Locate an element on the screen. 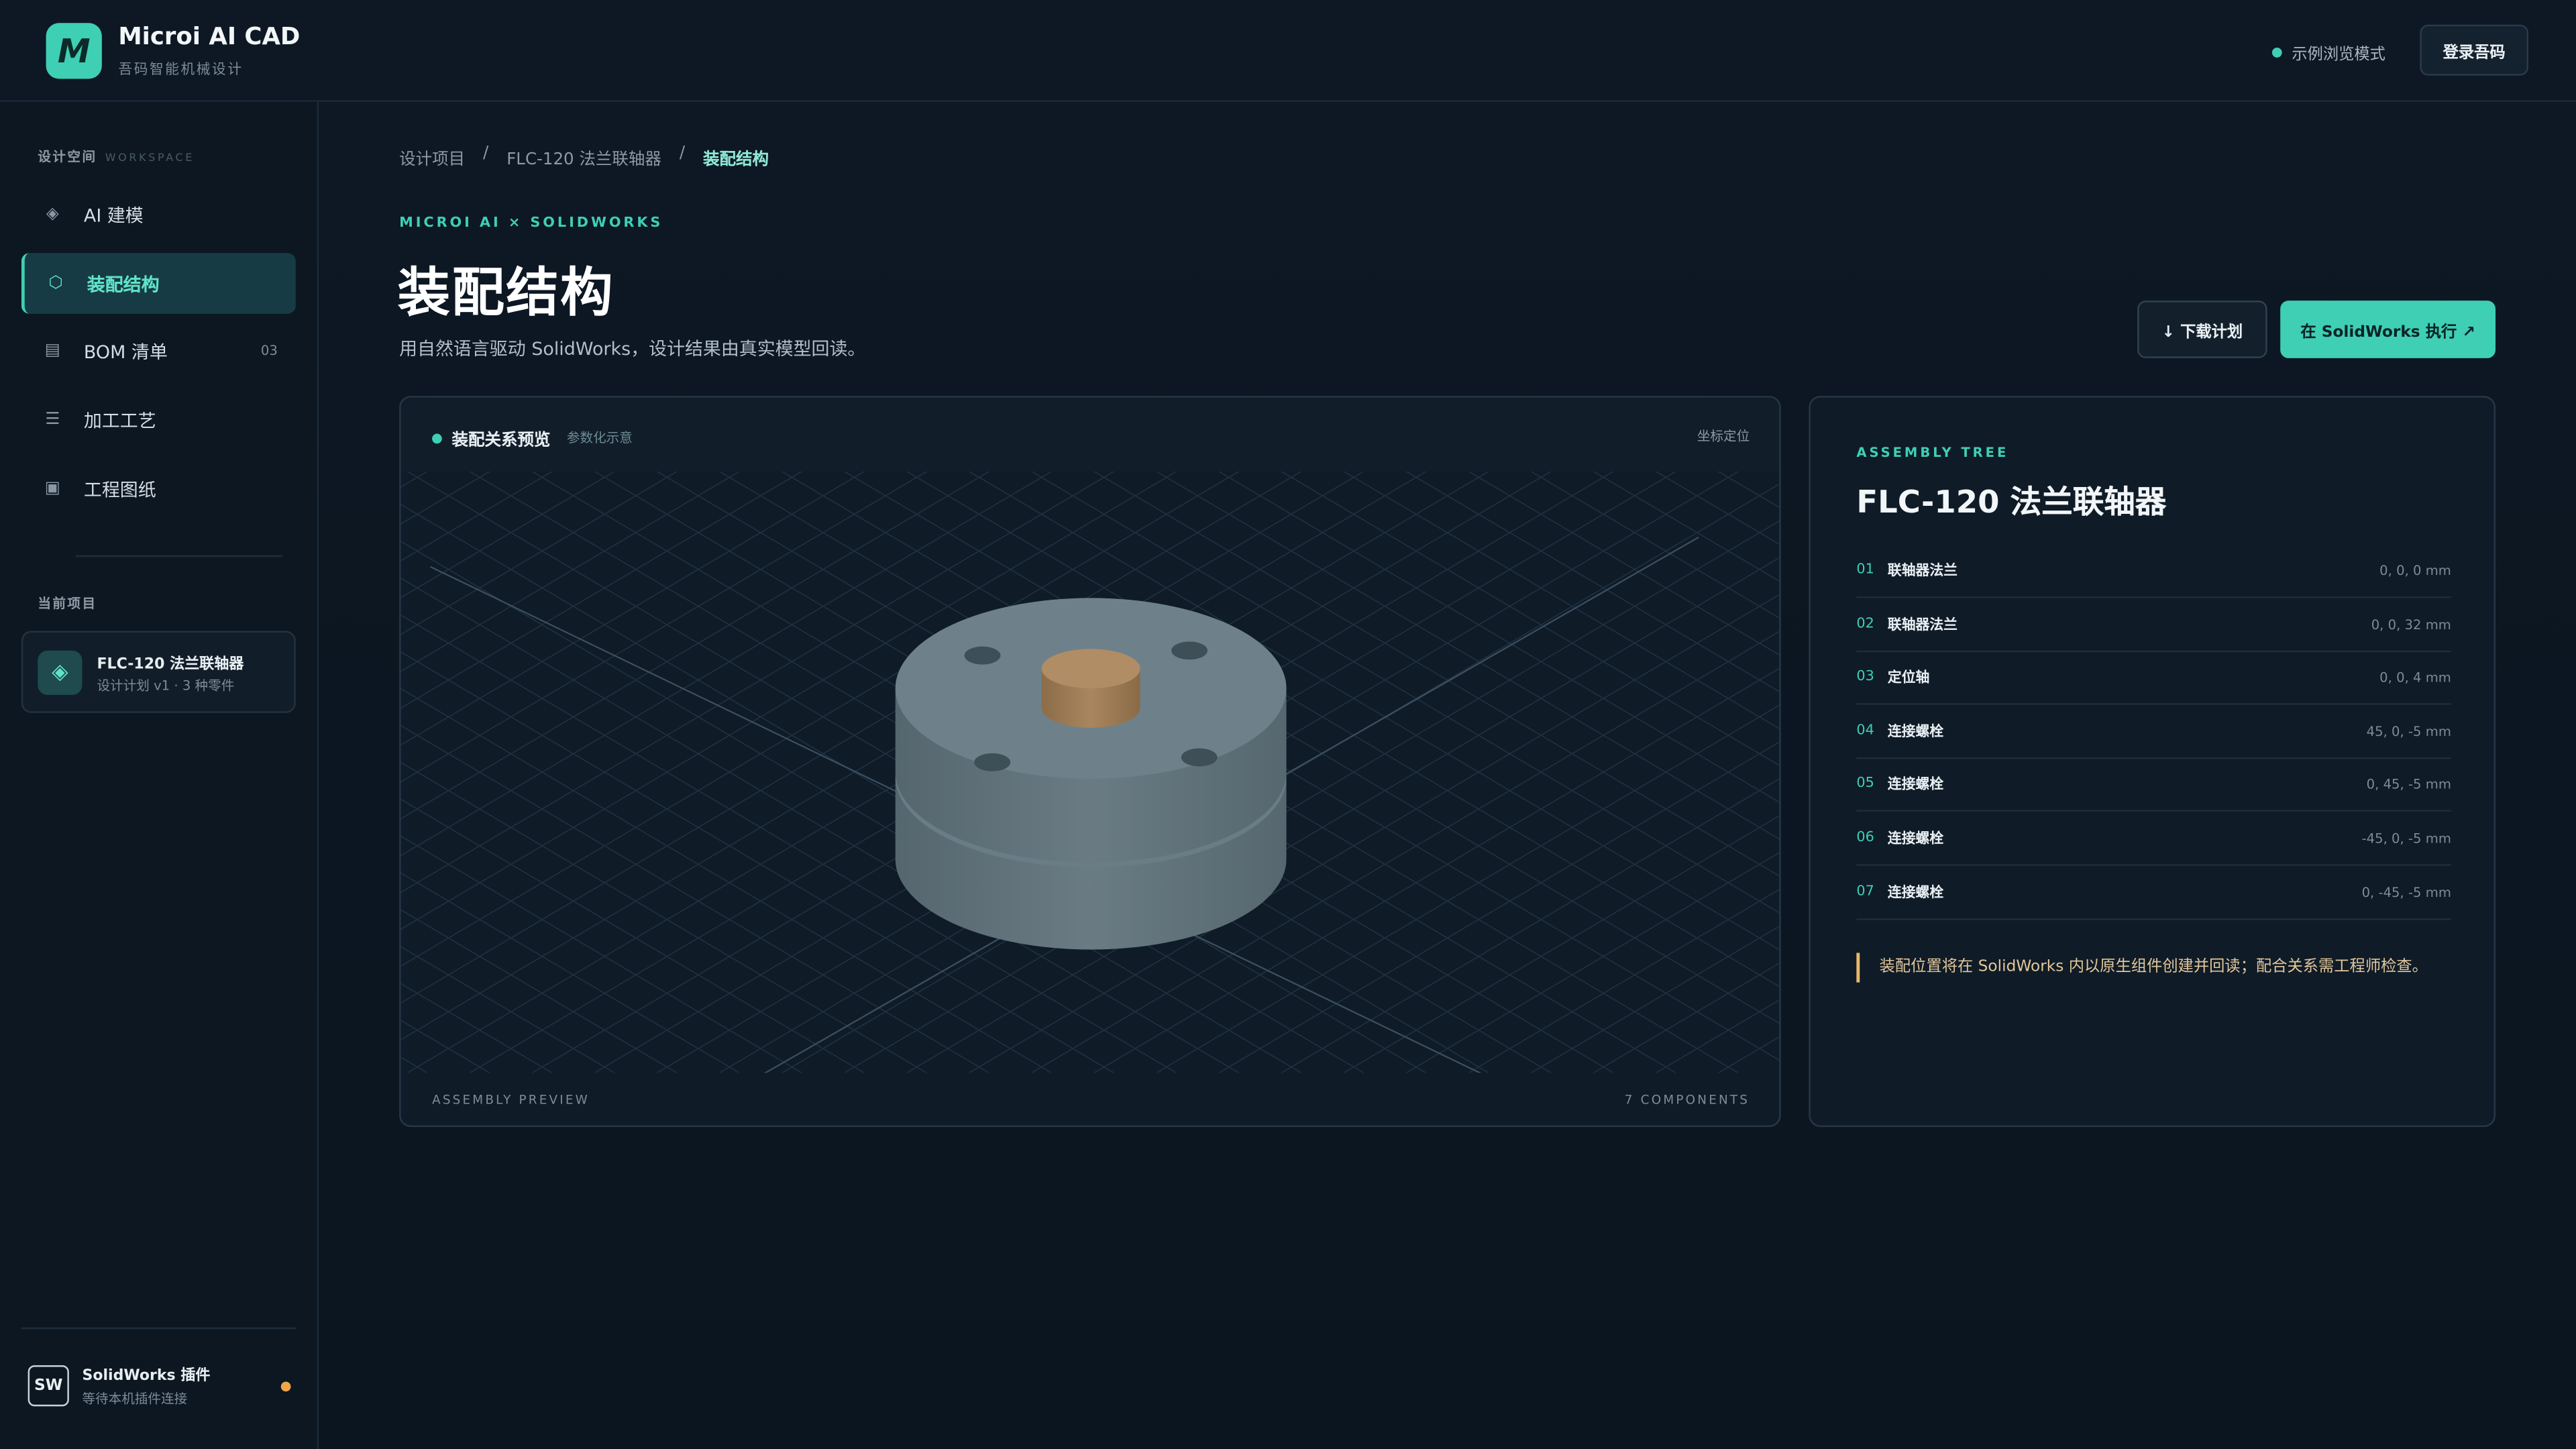 The width and height of the screenshot is (2576, 1449). tree-row: 02 联轴器法兰 0, 0, 32 mm is located at coordinates (2153, 625).